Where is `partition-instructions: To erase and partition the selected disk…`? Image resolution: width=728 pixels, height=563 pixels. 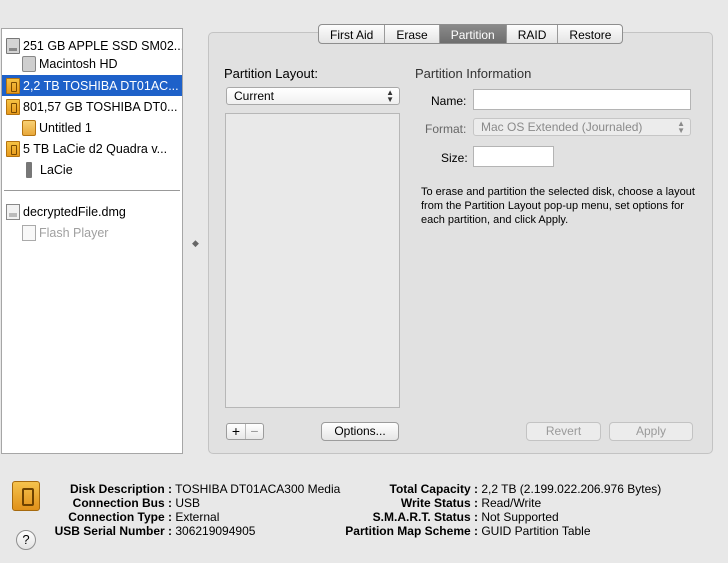
partition-instructions: To erase and partition the selected disk… is located at coordinates (558, 206).